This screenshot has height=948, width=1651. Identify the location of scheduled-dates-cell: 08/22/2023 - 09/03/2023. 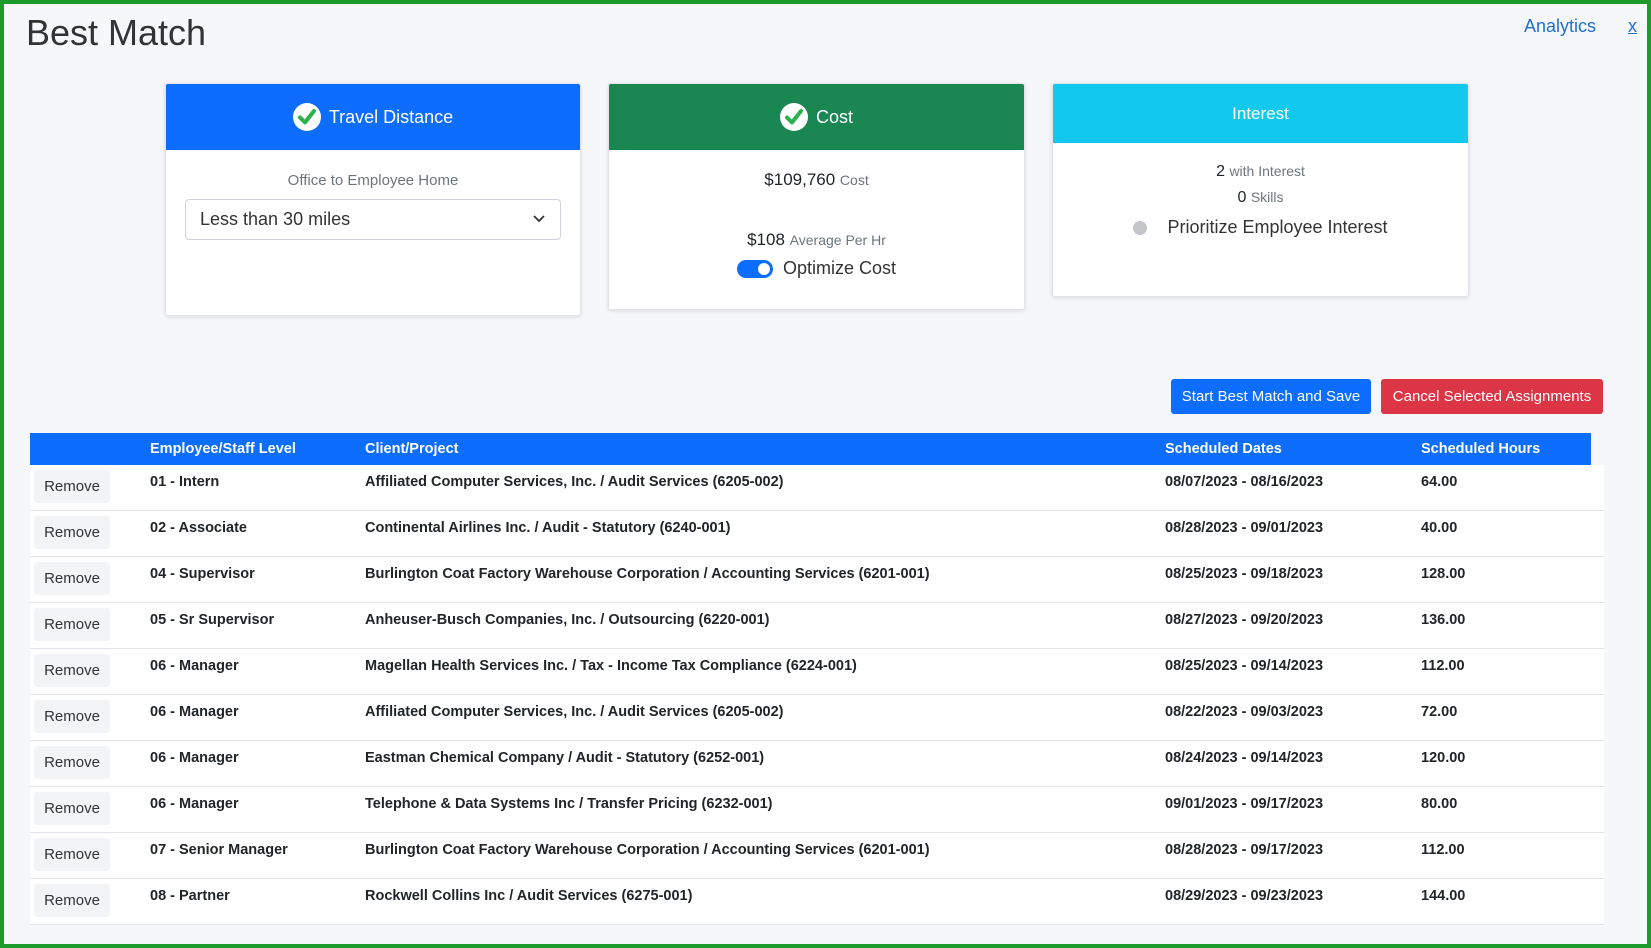
(1244, 712).